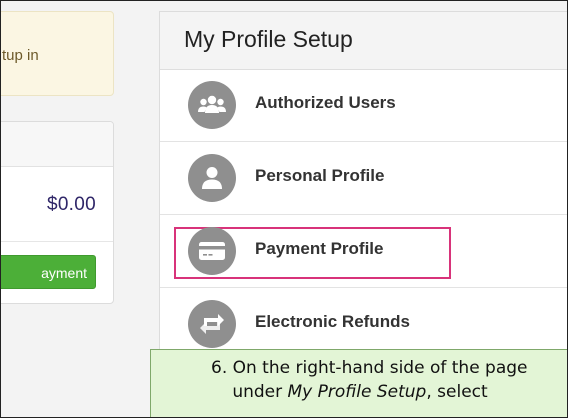 This screenshot has width=568, height=418. I want to click on person-icon, so click(212, 178).